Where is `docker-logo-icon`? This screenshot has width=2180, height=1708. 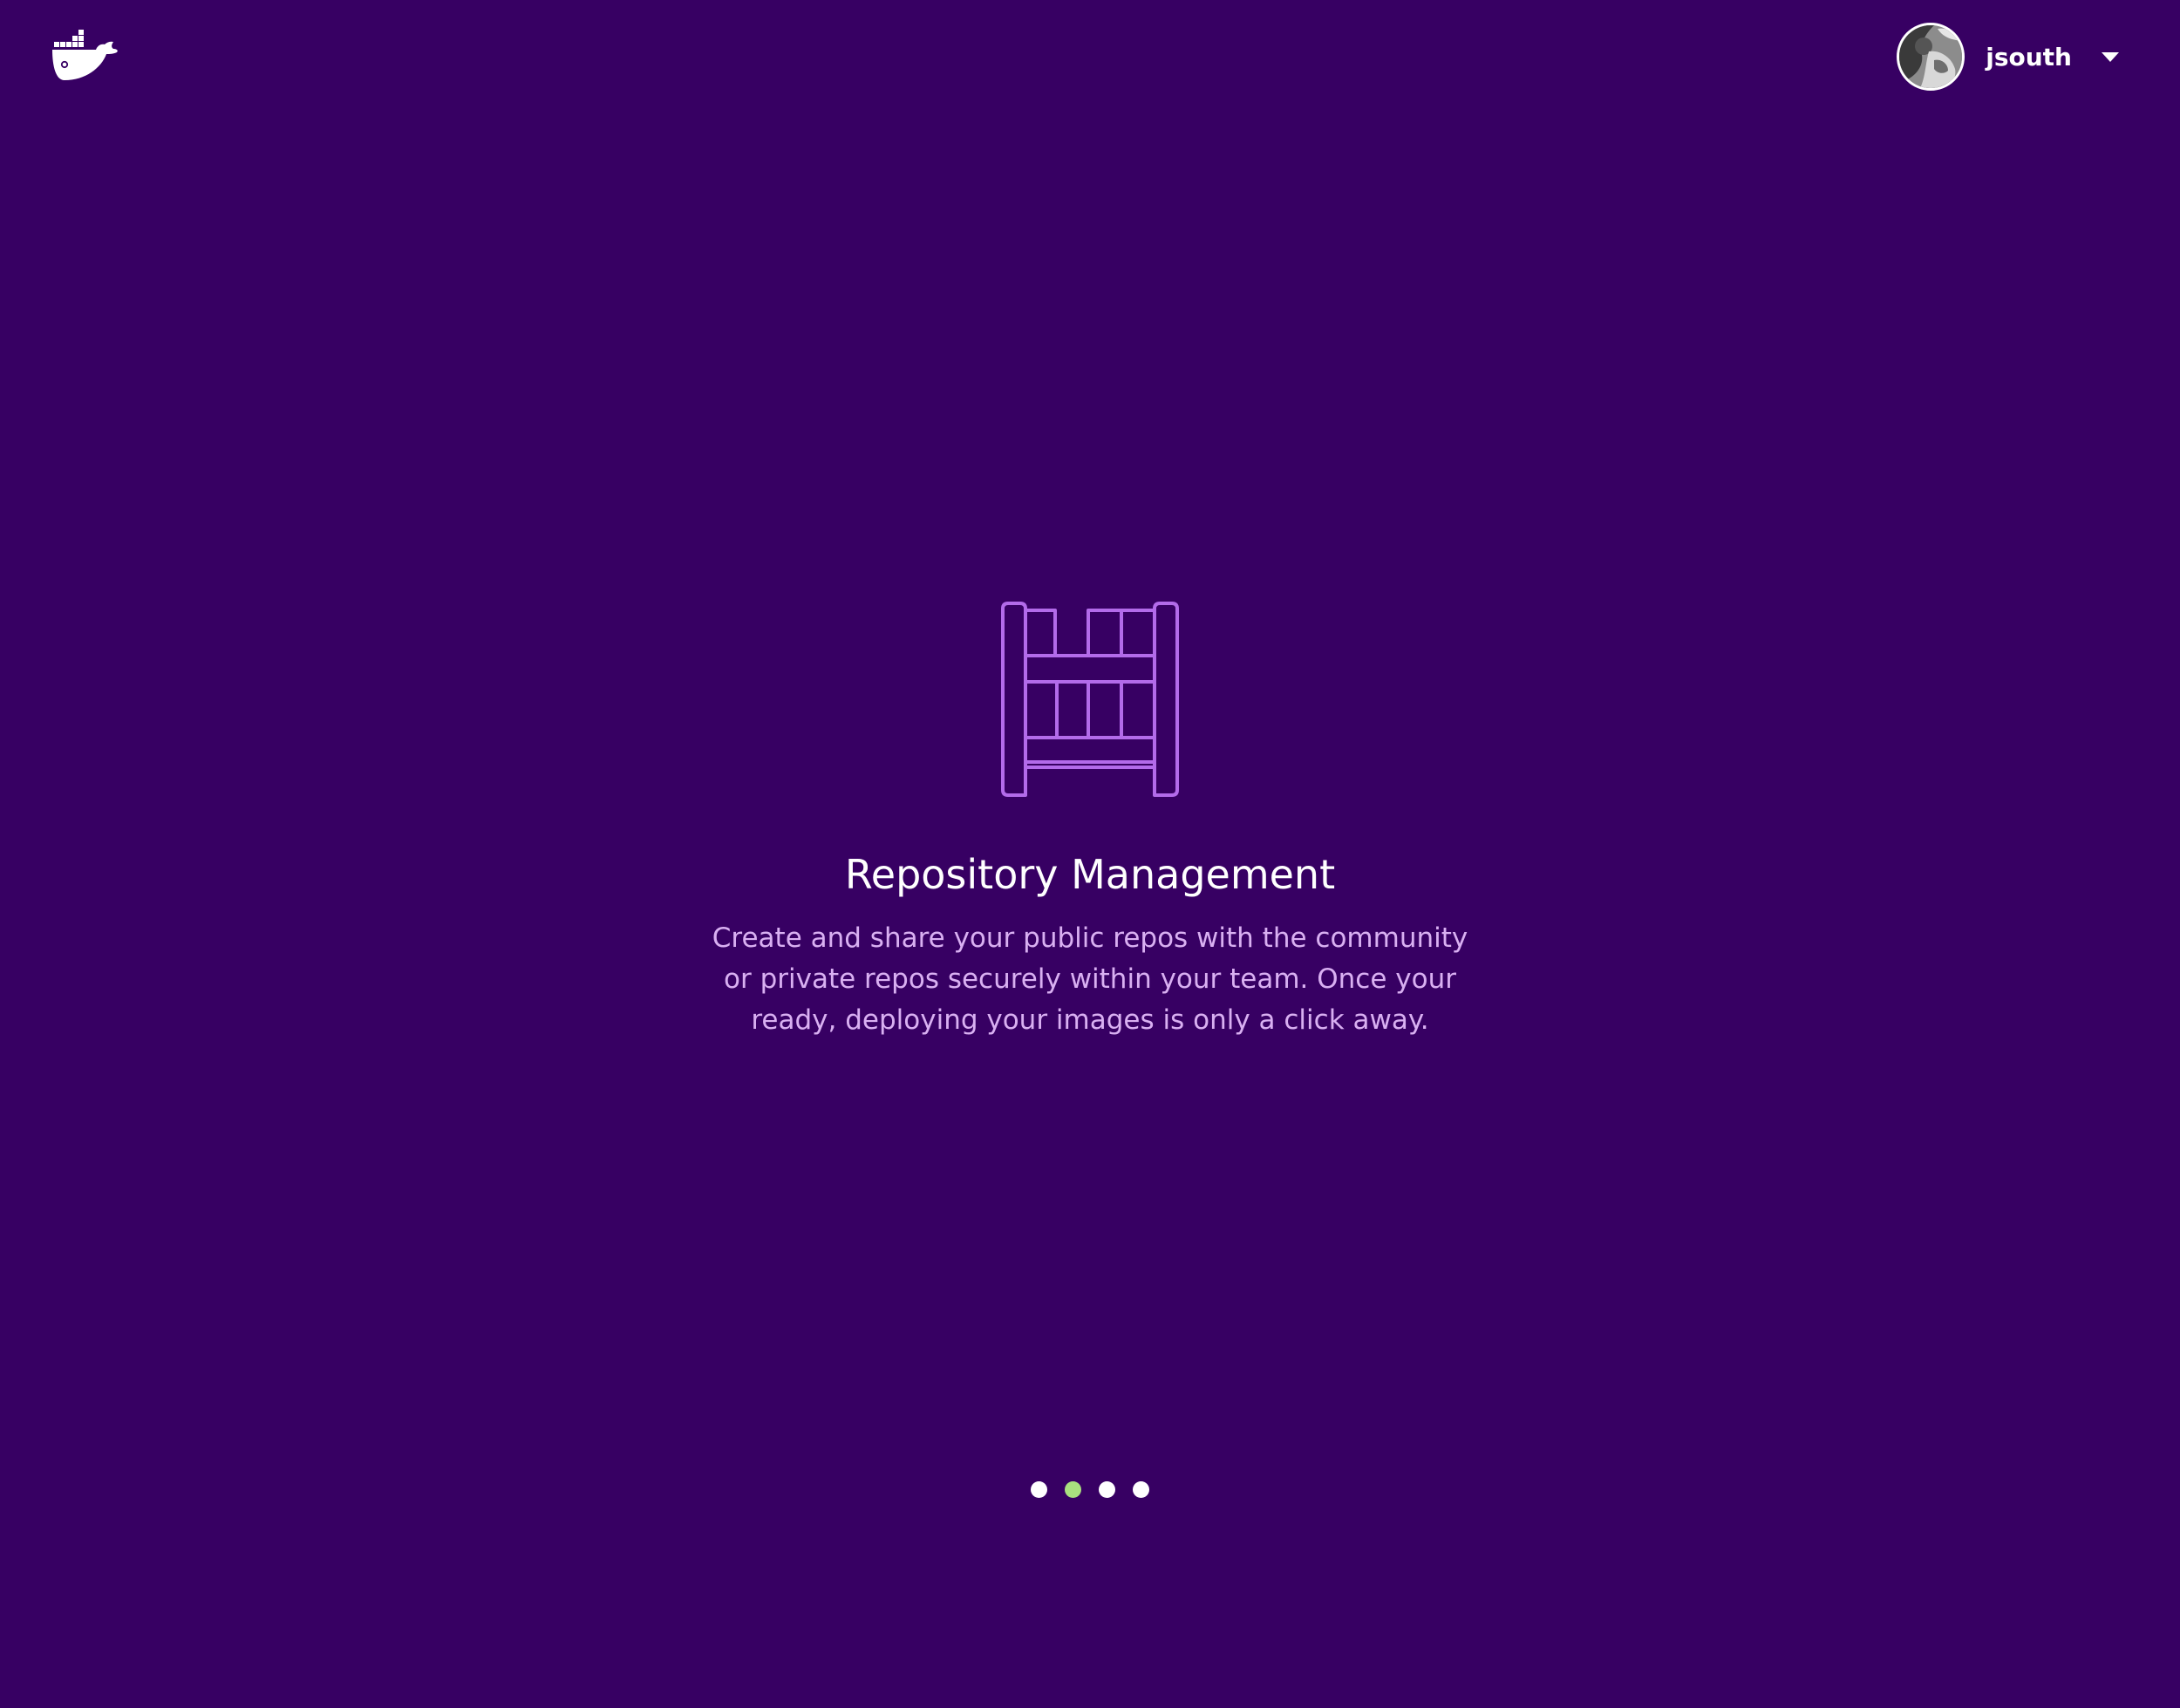
docker-logo-icon is located at coordinates (85, 57).